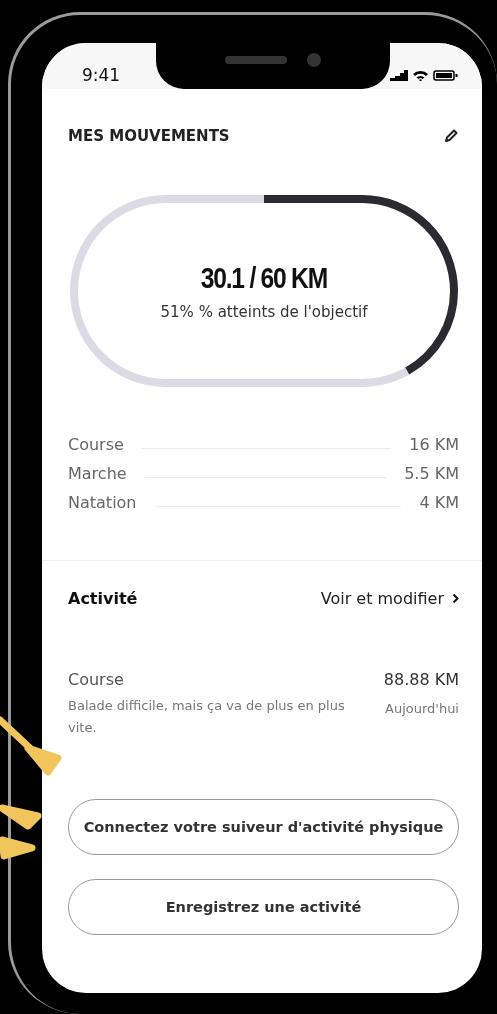 This screenshot has width=497, height=1014. What do you see at coordinates (149, 136) in the screenshot?
I see `section-title: MES MOUVEMENTS` at bounding box center [149, 136].